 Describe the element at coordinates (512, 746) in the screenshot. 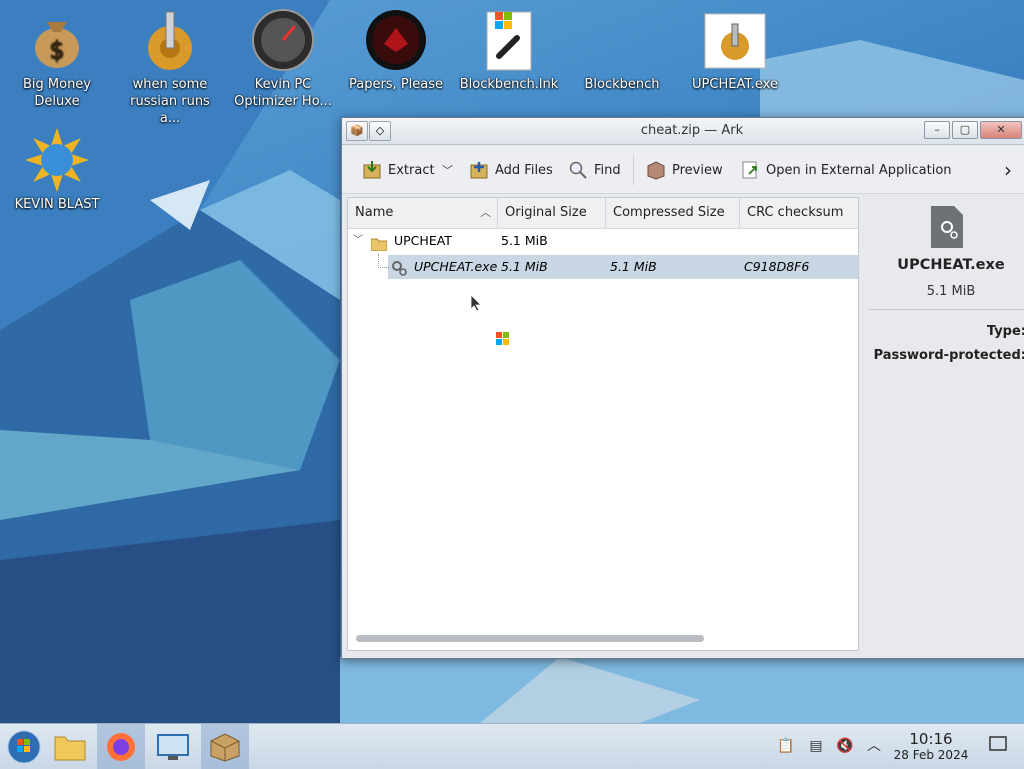

I see `taskbar: 📋 ▤ 🔇 ︿ 10:16 28 Feb 2024` at that location.